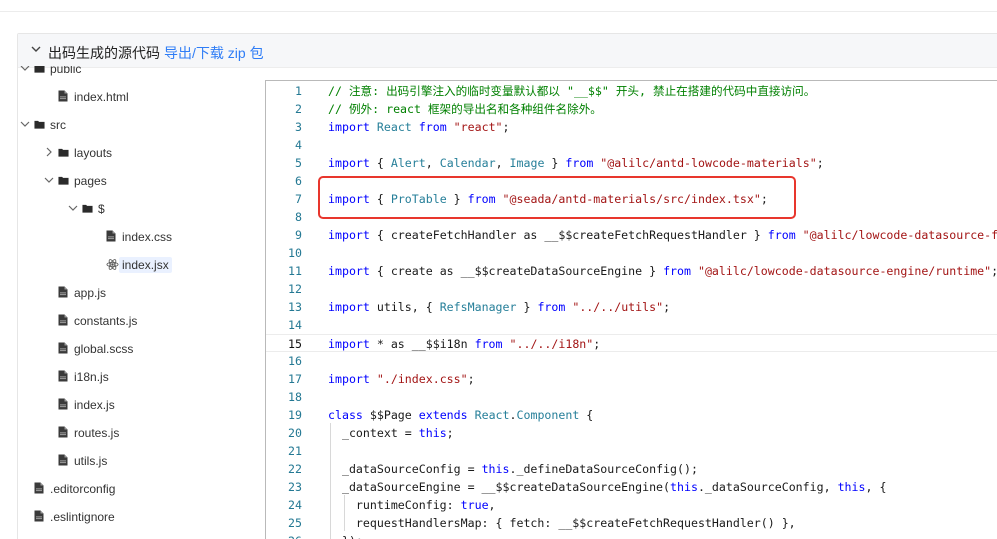  What do you see at coordinates (498, 11) in the screenshot?
I see `top-divider` at bounding box center [498, 11].